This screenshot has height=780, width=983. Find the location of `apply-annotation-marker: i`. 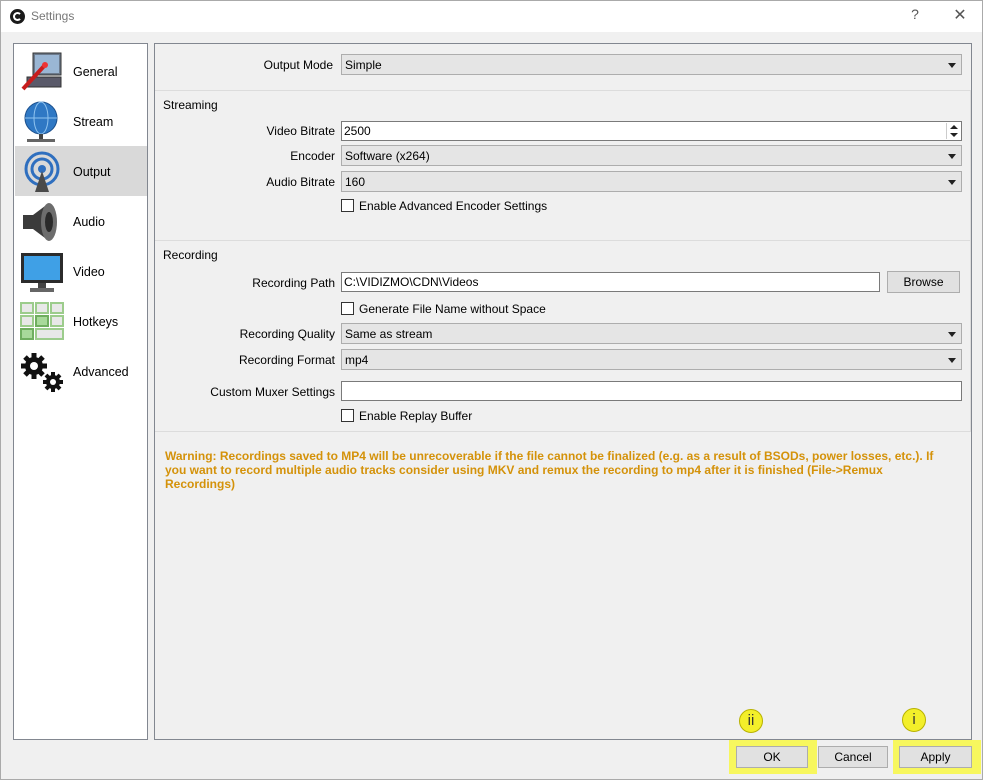

apply-annotation-marker: i is located at coordinates (914, 720).